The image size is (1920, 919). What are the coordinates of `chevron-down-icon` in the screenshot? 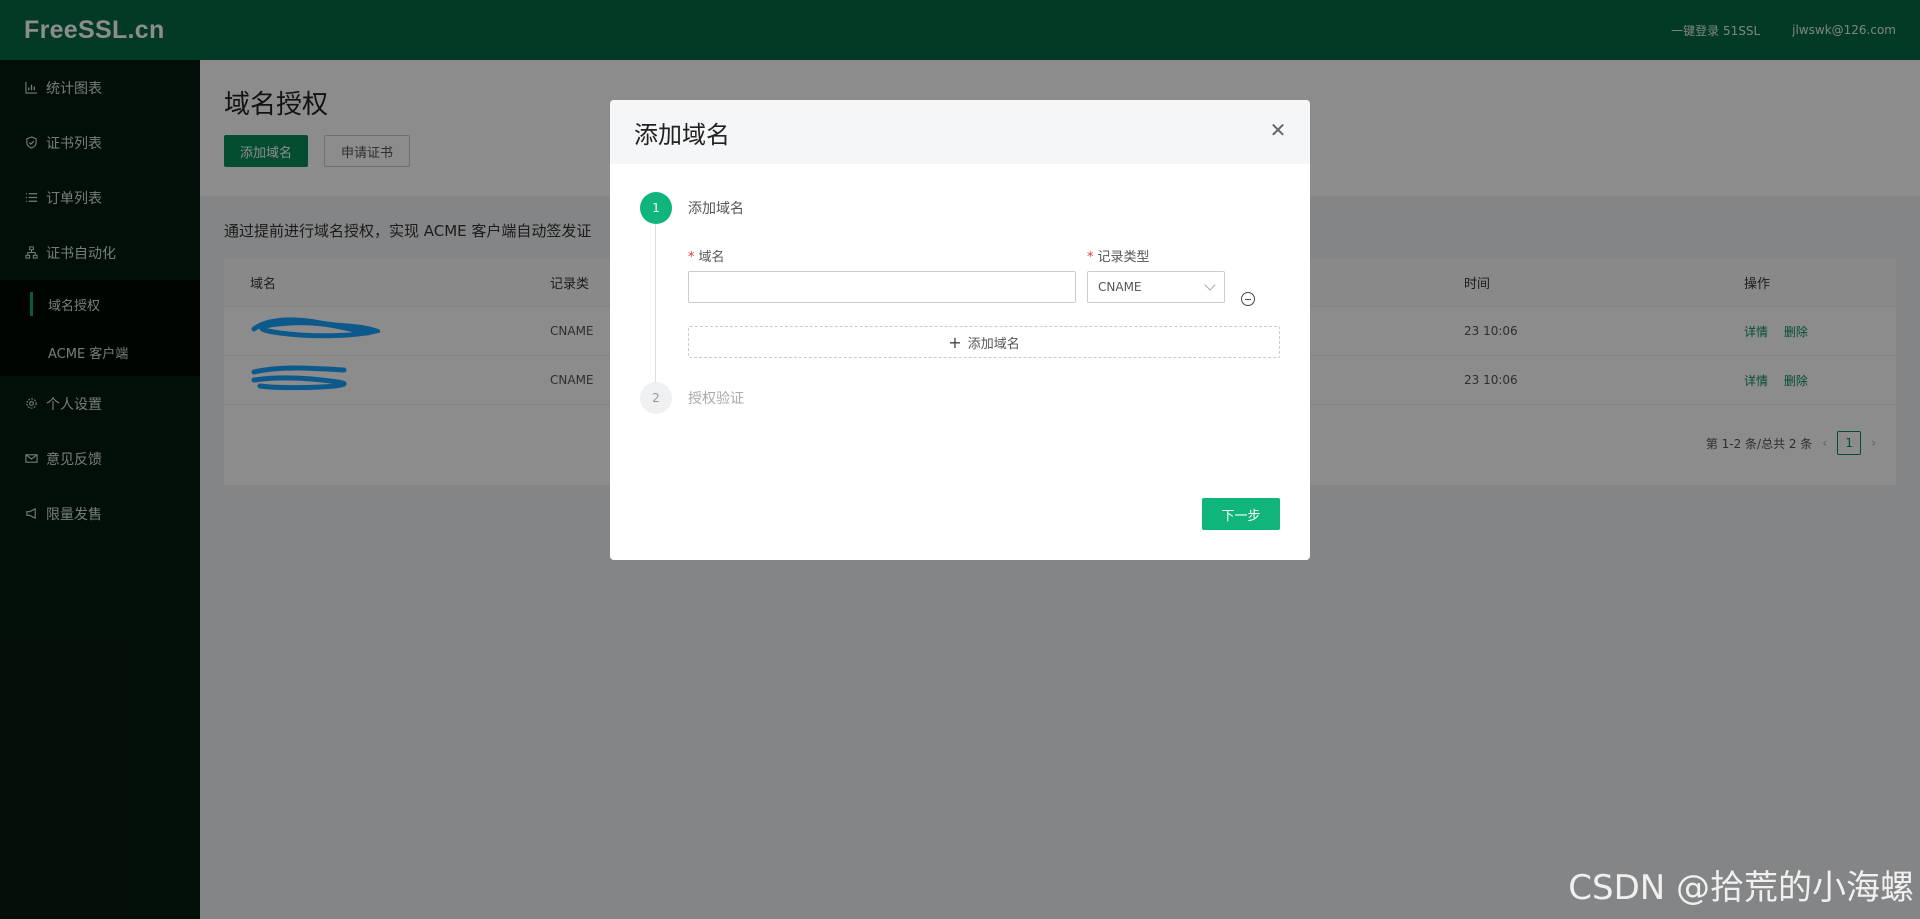 It's located at (1210, 285).